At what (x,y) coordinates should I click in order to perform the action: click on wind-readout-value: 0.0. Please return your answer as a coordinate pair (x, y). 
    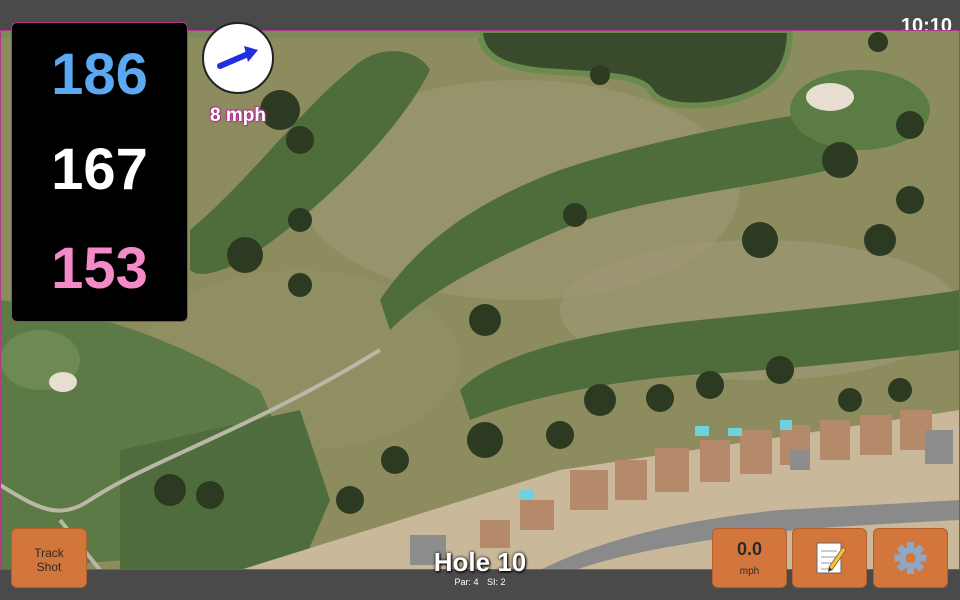
    Looking at the image, I should click on (749, 549).